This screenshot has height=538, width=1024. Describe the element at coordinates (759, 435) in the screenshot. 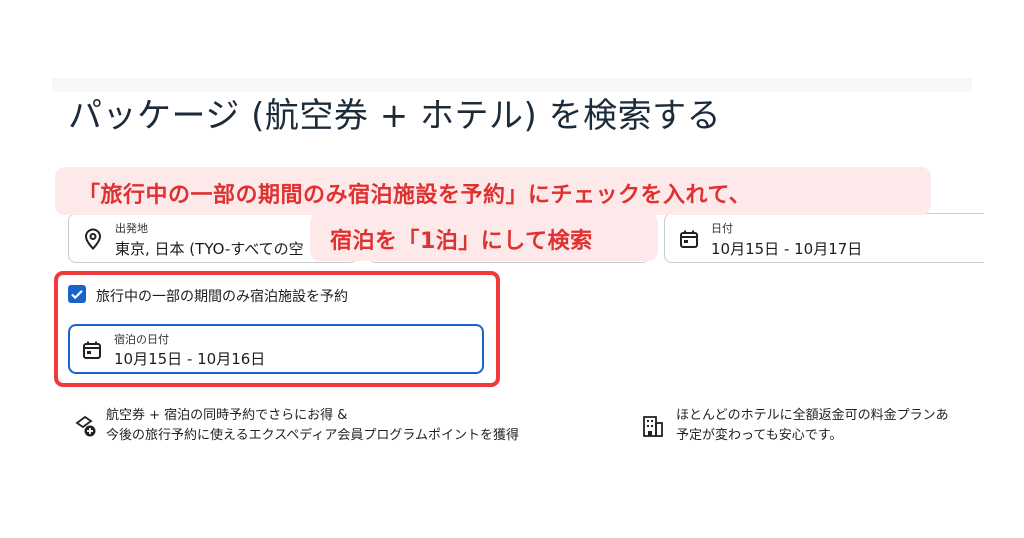

I see `benefit-refund-line2: 予定が変わっても安心です。` at that location.